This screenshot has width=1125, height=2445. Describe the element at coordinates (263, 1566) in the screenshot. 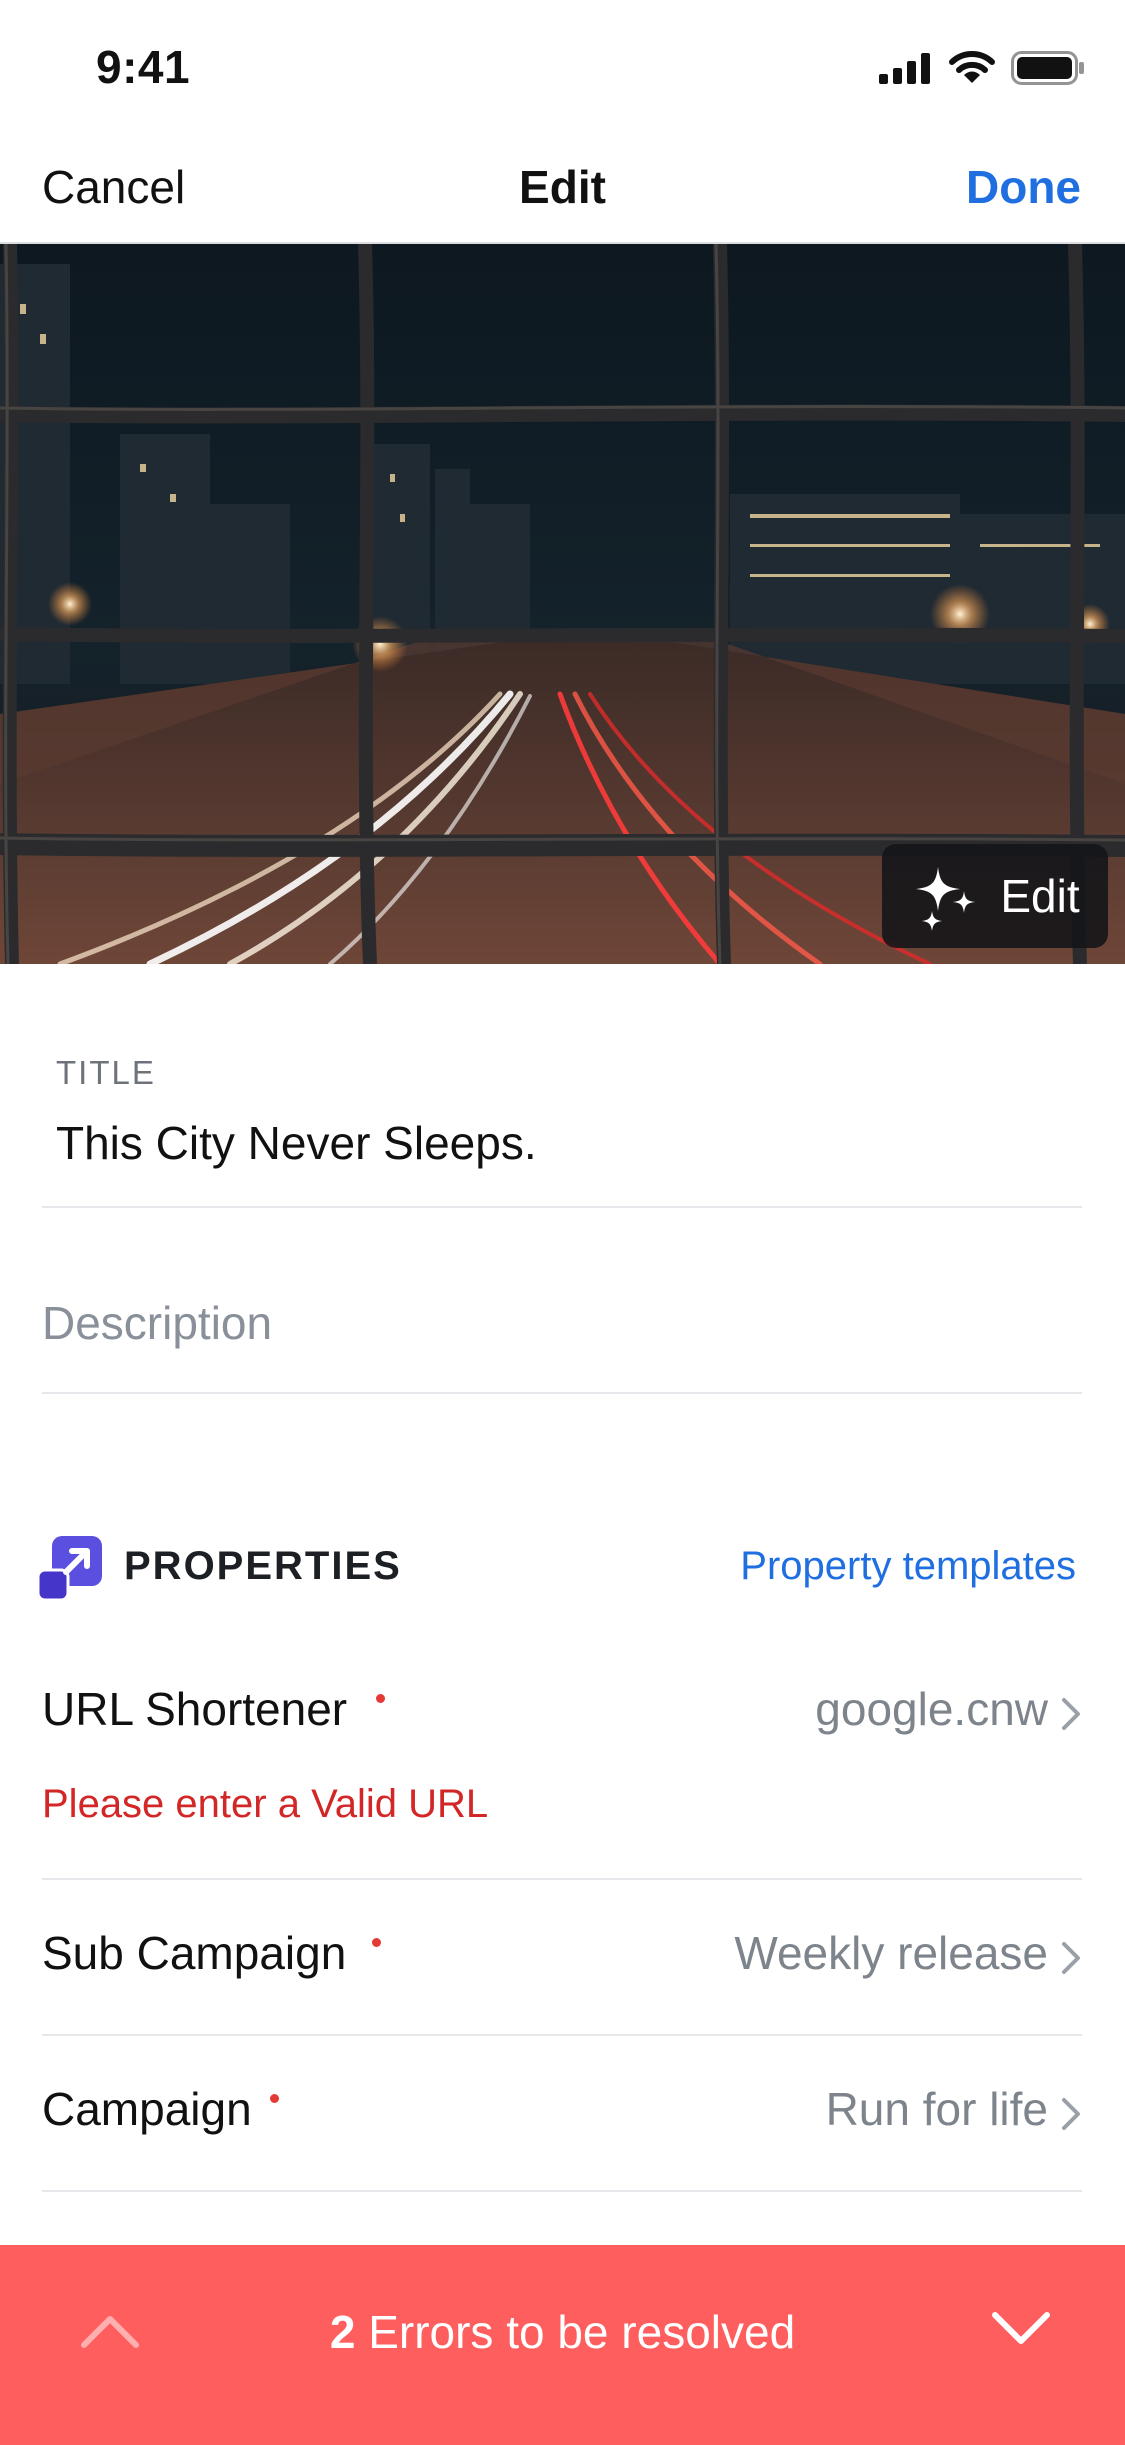

I see `properties-title: PROPERTIES` at that location.